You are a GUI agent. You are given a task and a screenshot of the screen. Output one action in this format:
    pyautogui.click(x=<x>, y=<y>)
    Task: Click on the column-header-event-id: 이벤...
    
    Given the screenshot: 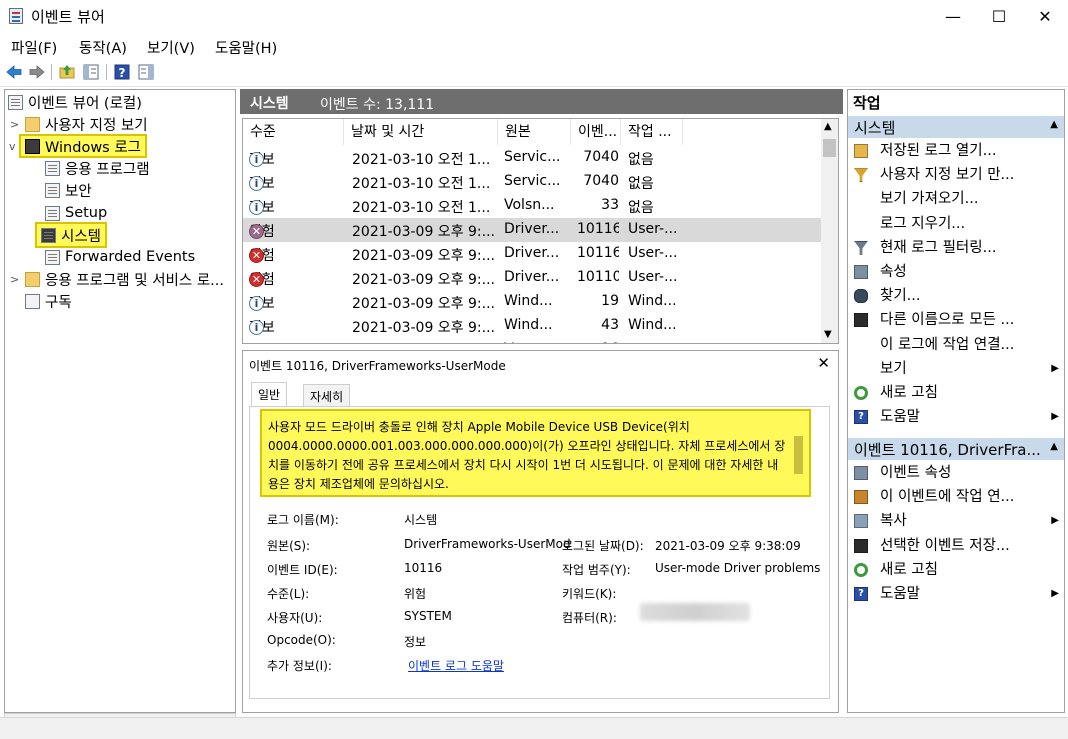 What is the action you would take?
    pyautogui.click(x=596, y=132)
    